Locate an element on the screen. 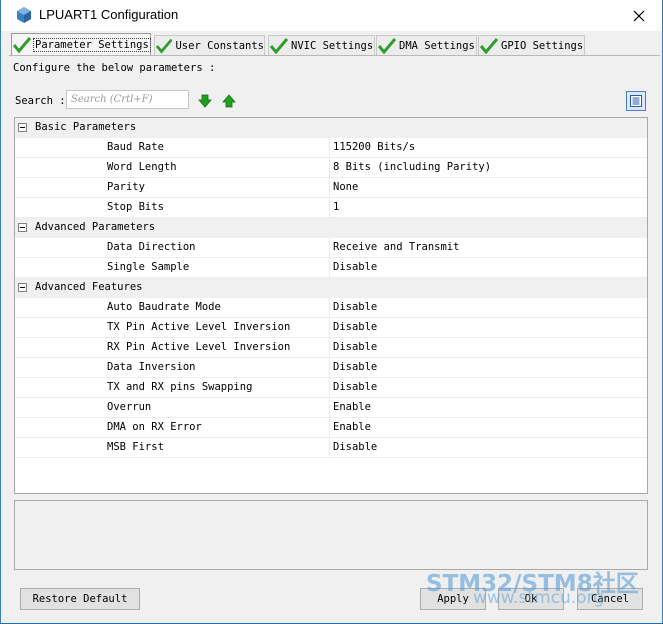 The width and height of the screenshot is (663, 624). param-name: Word Length is located at coordinates (142, 167).